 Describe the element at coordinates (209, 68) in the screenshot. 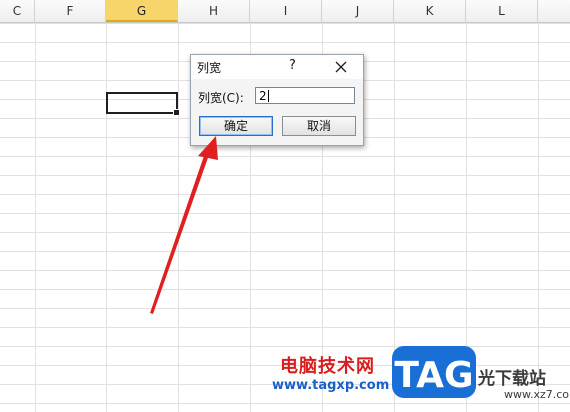

I see `dialog-title: 列宽` at that location.